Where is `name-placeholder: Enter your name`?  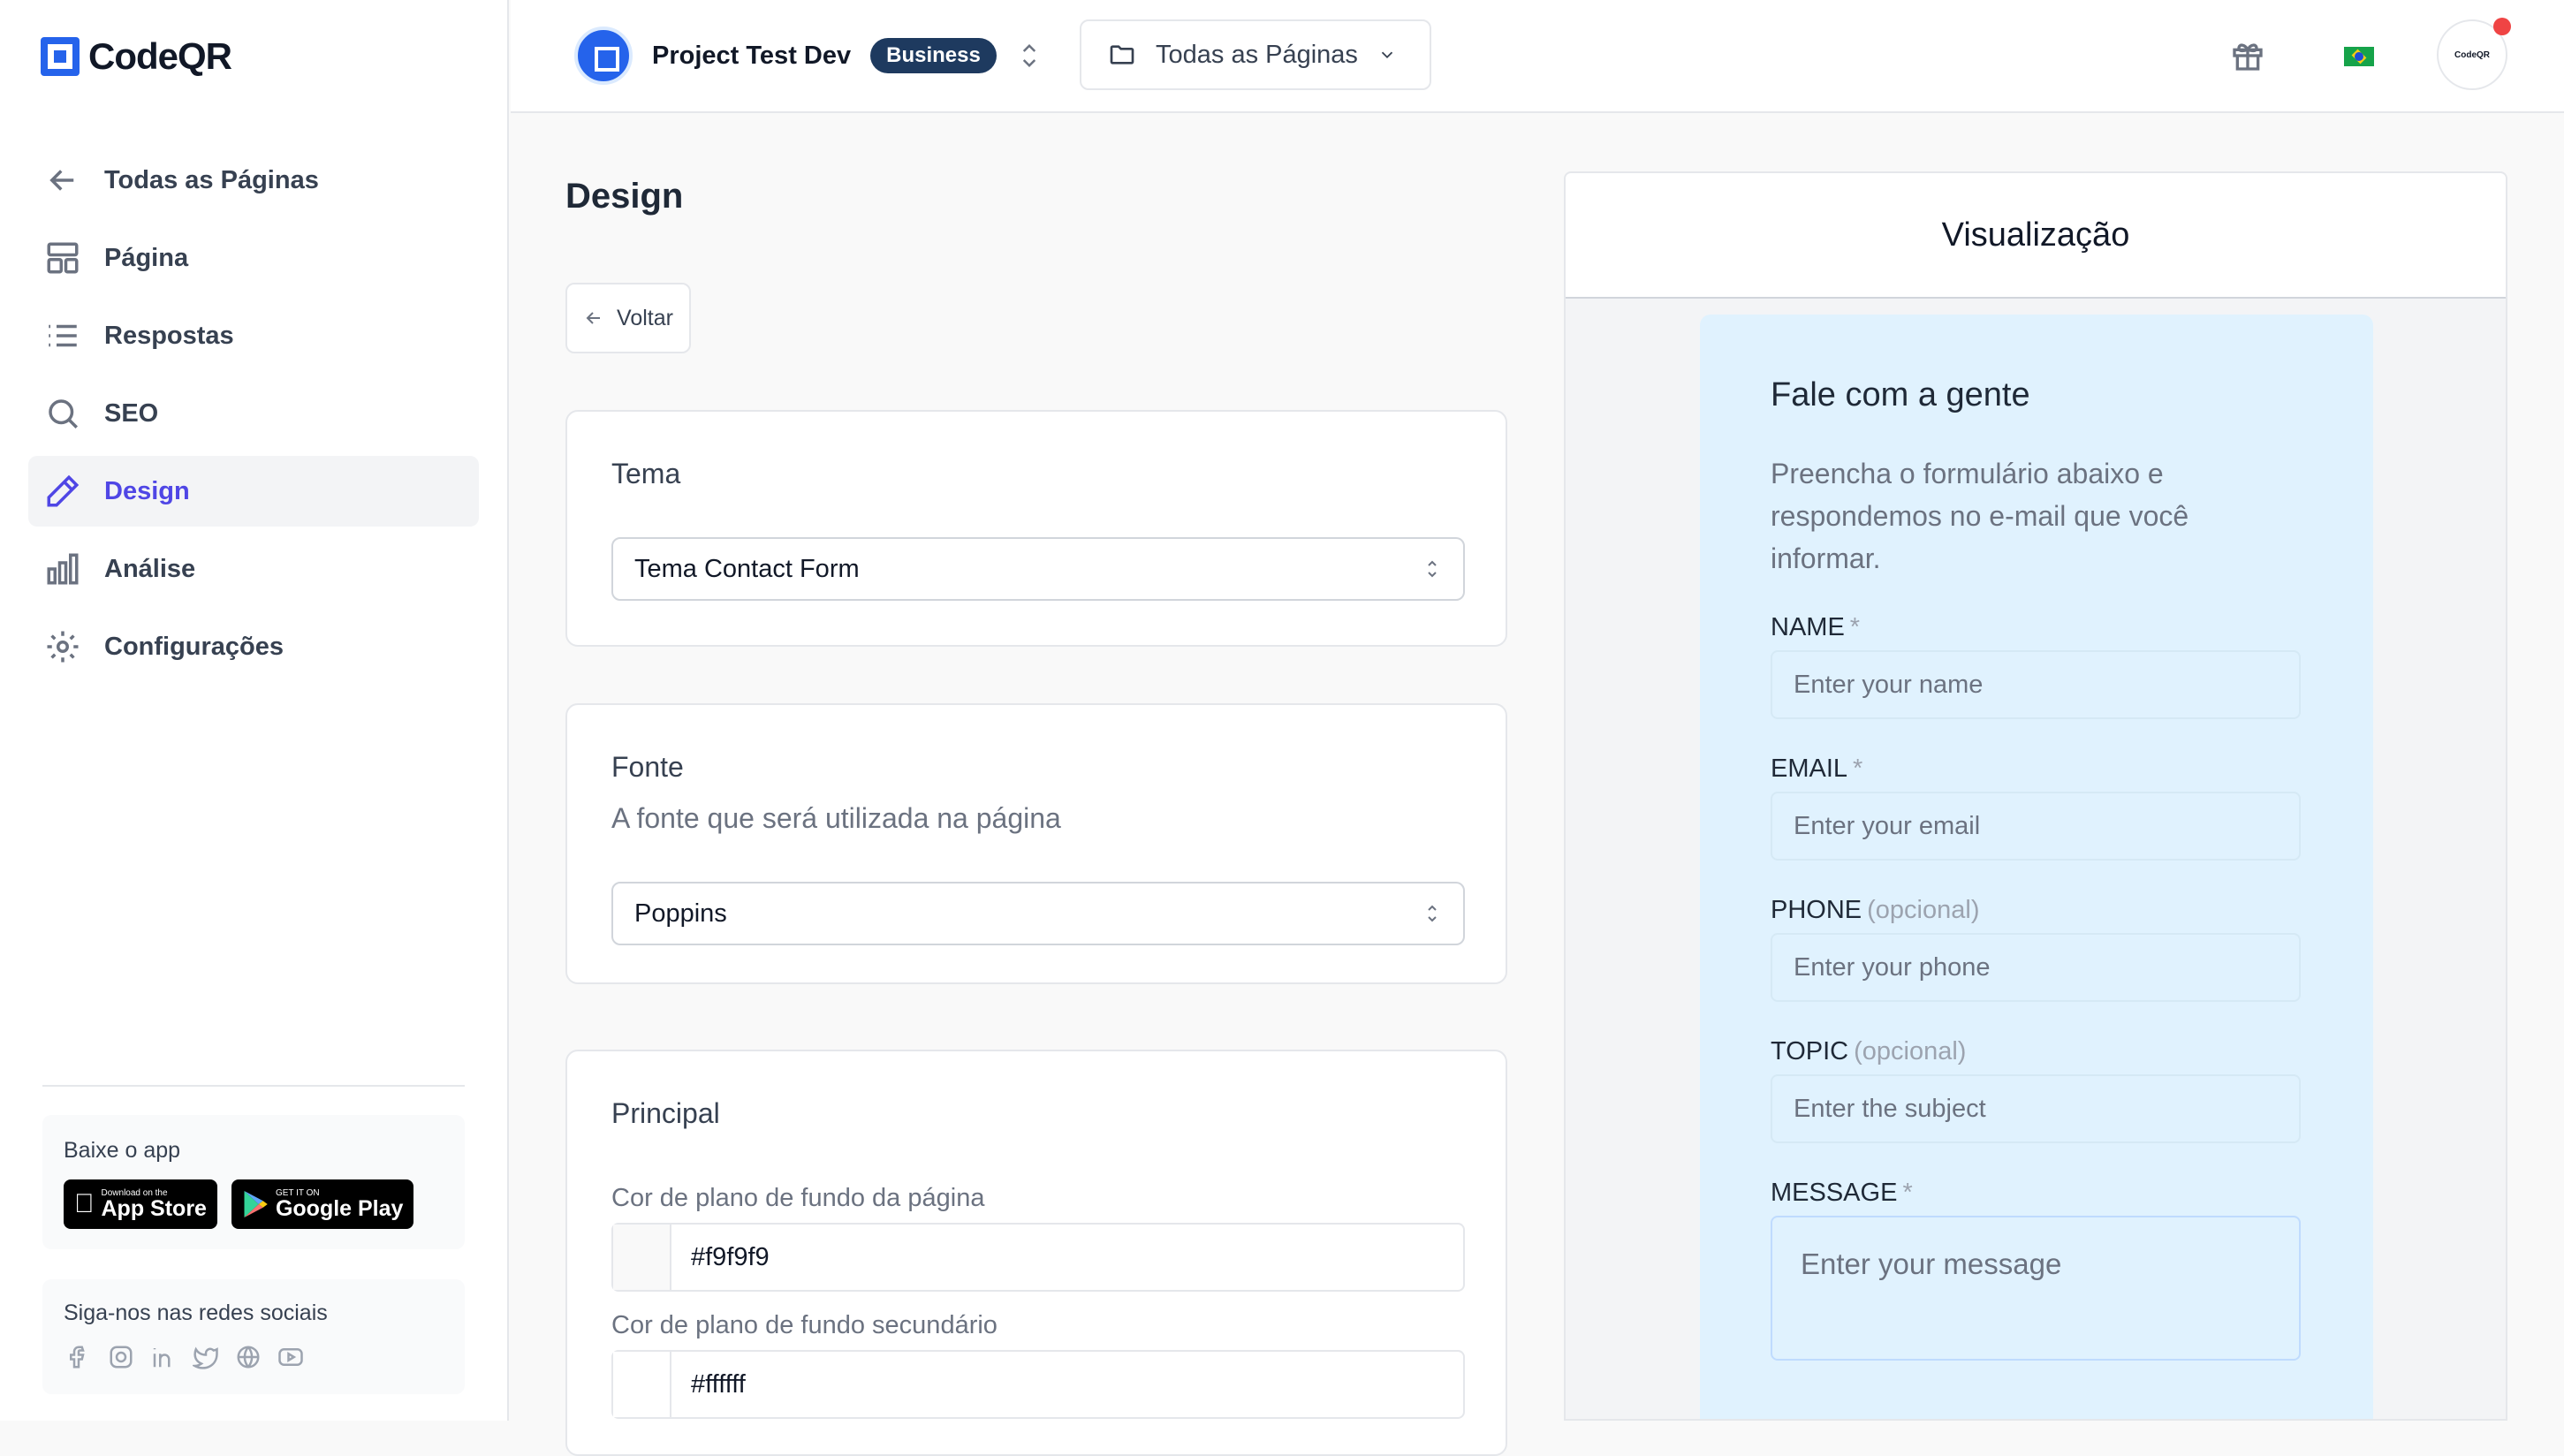 name-placeholder: Enter your name is located at coordinates (1889, 685).